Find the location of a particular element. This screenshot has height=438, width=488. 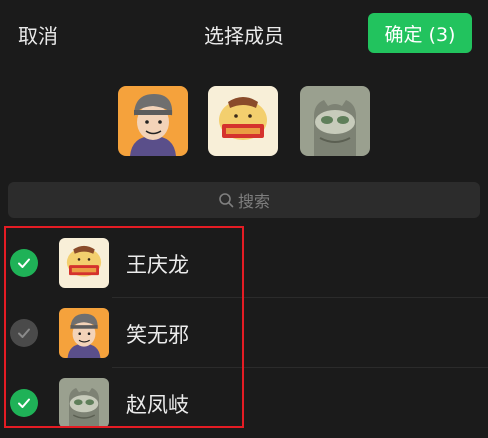

search-placeholder: 搜索 is located at coordinates (253, 201).